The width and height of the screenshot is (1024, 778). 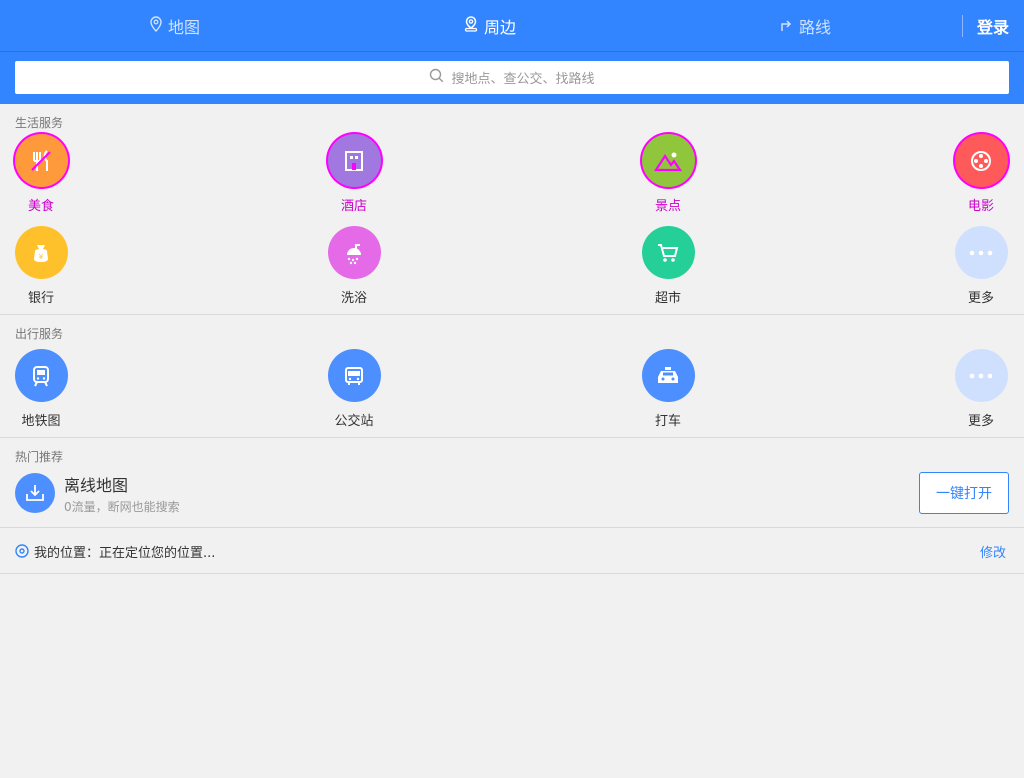 I want to click on bus-icon, so click(x=354, y=375).